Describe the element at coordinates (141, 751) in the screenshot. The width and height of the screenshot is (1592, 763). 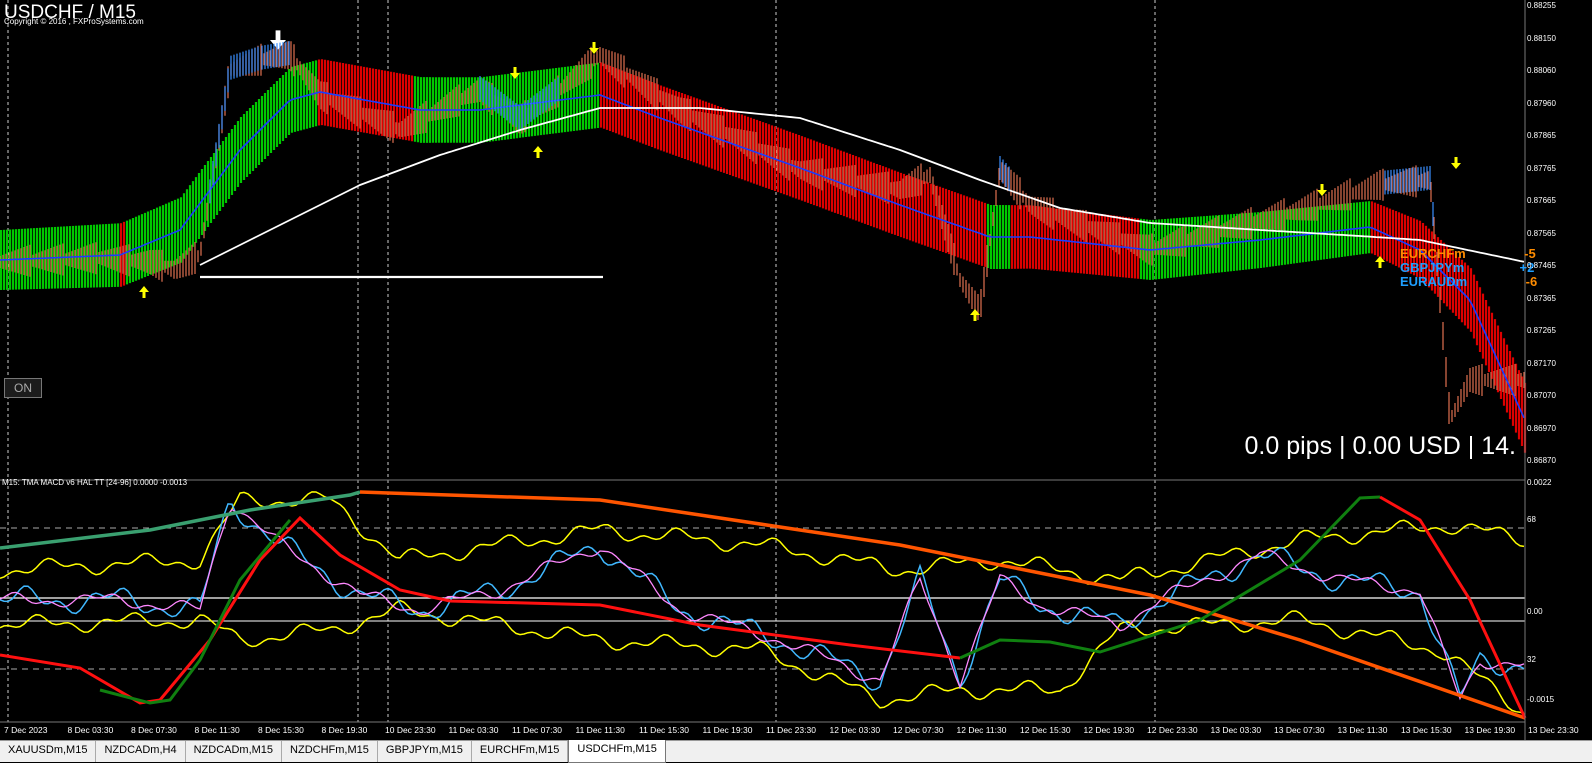
I see `chart-tab: NZDCADm,H4` at that location.